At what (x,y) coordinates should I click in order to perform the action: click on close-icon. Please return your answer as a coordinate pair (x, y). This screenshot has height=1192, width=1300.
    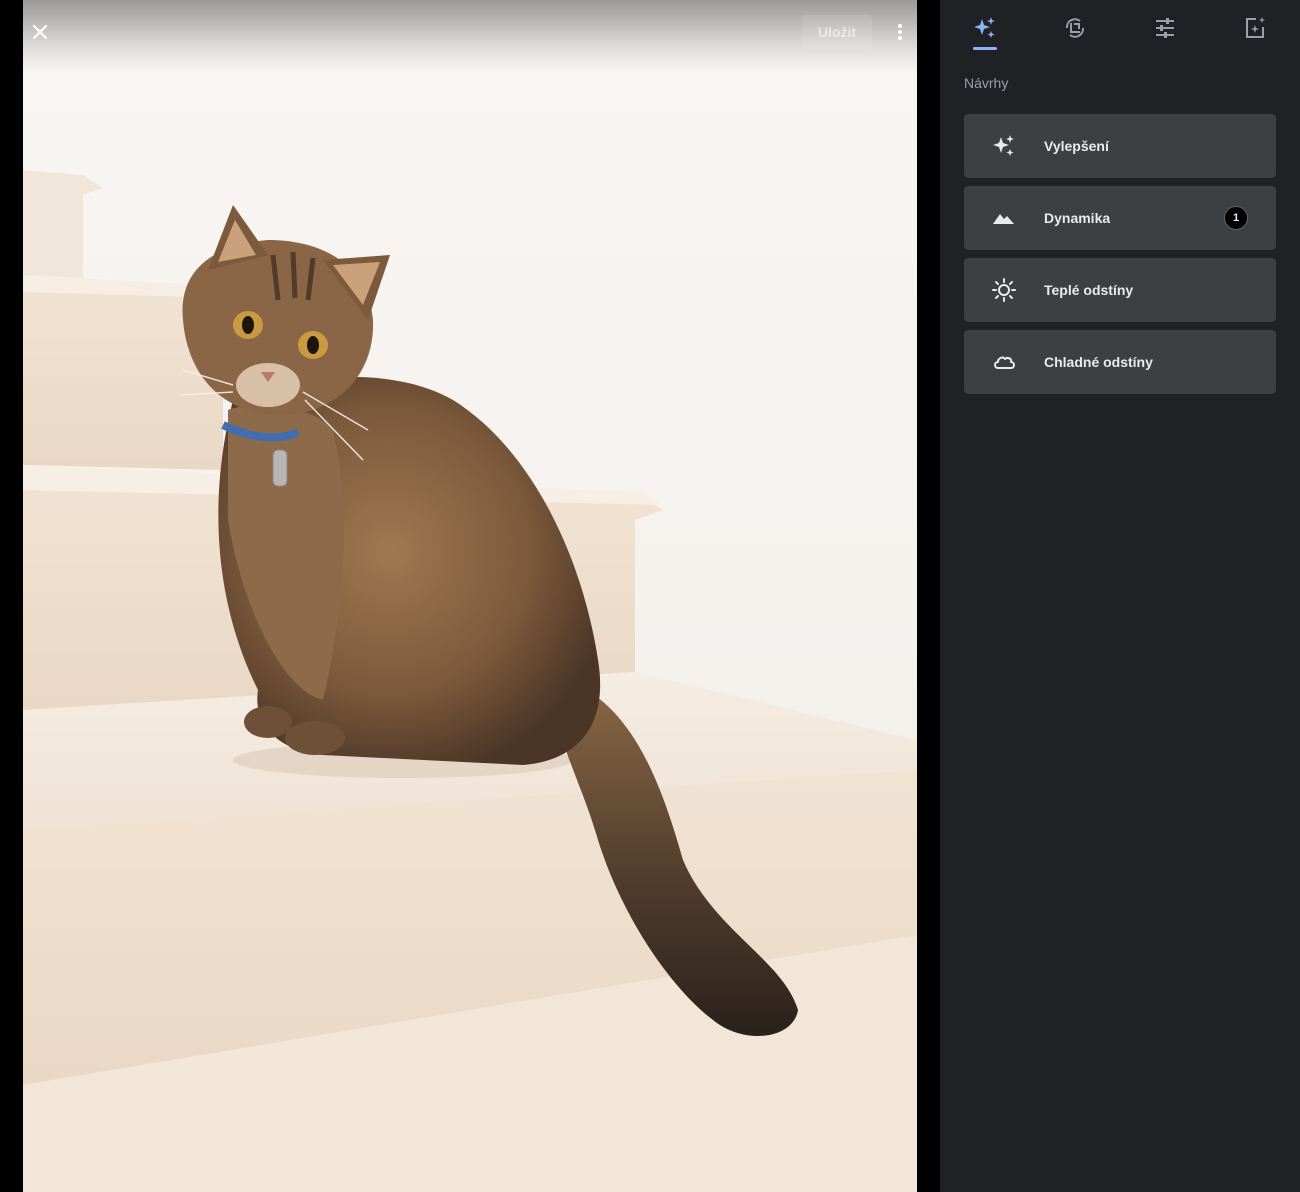
    Looking at the image, I should click on (40, 32).